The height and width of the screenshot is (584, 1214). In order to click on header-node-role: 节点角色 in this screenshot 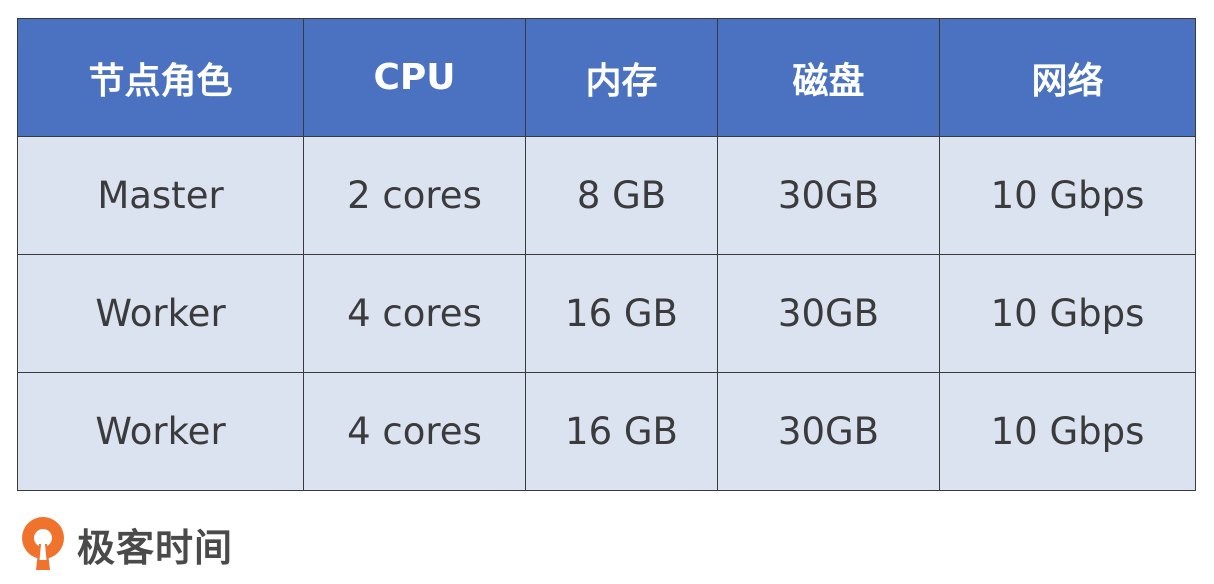, I will do `click(160, 77)`.